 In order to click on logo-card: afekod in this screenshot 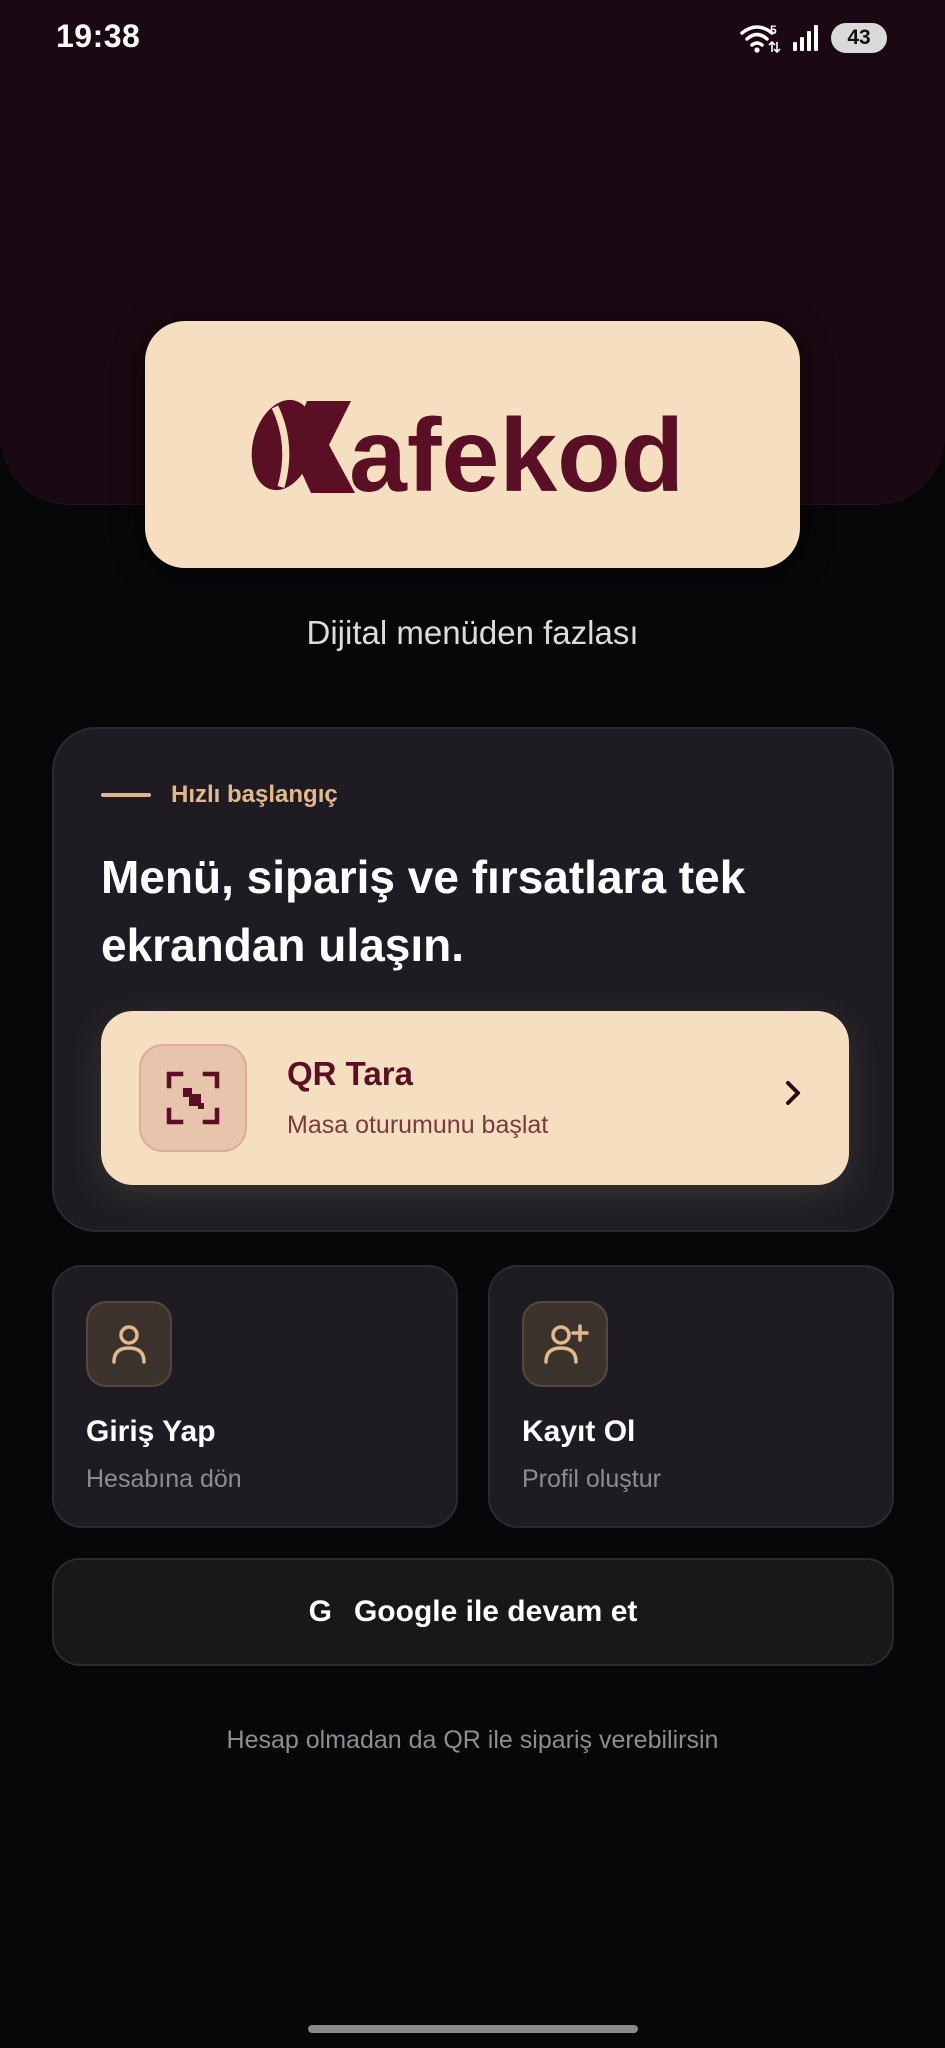, I will do `click(472, 444)`.